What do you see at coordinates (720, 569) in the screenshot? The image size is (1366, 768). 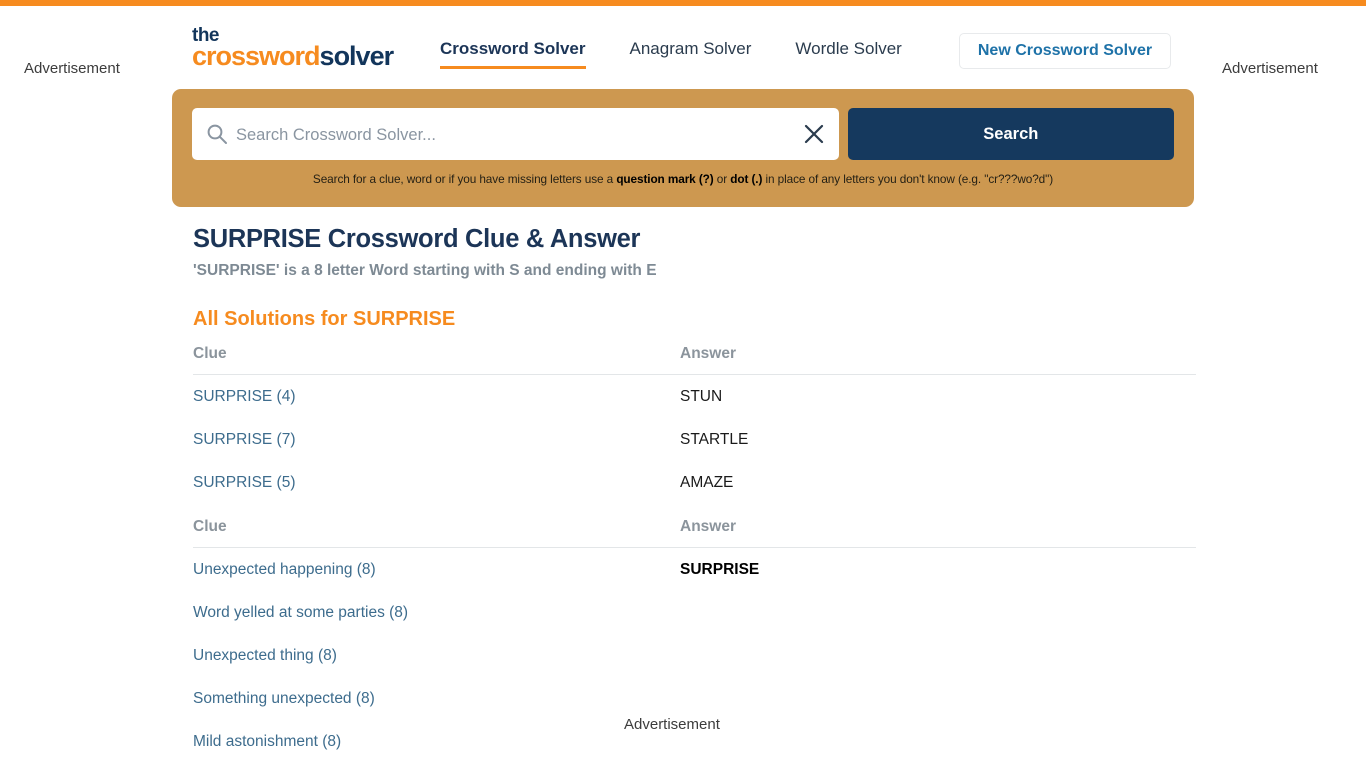 I see `table-cell-answer: SURPRISE` at bounding box center [720, 569].